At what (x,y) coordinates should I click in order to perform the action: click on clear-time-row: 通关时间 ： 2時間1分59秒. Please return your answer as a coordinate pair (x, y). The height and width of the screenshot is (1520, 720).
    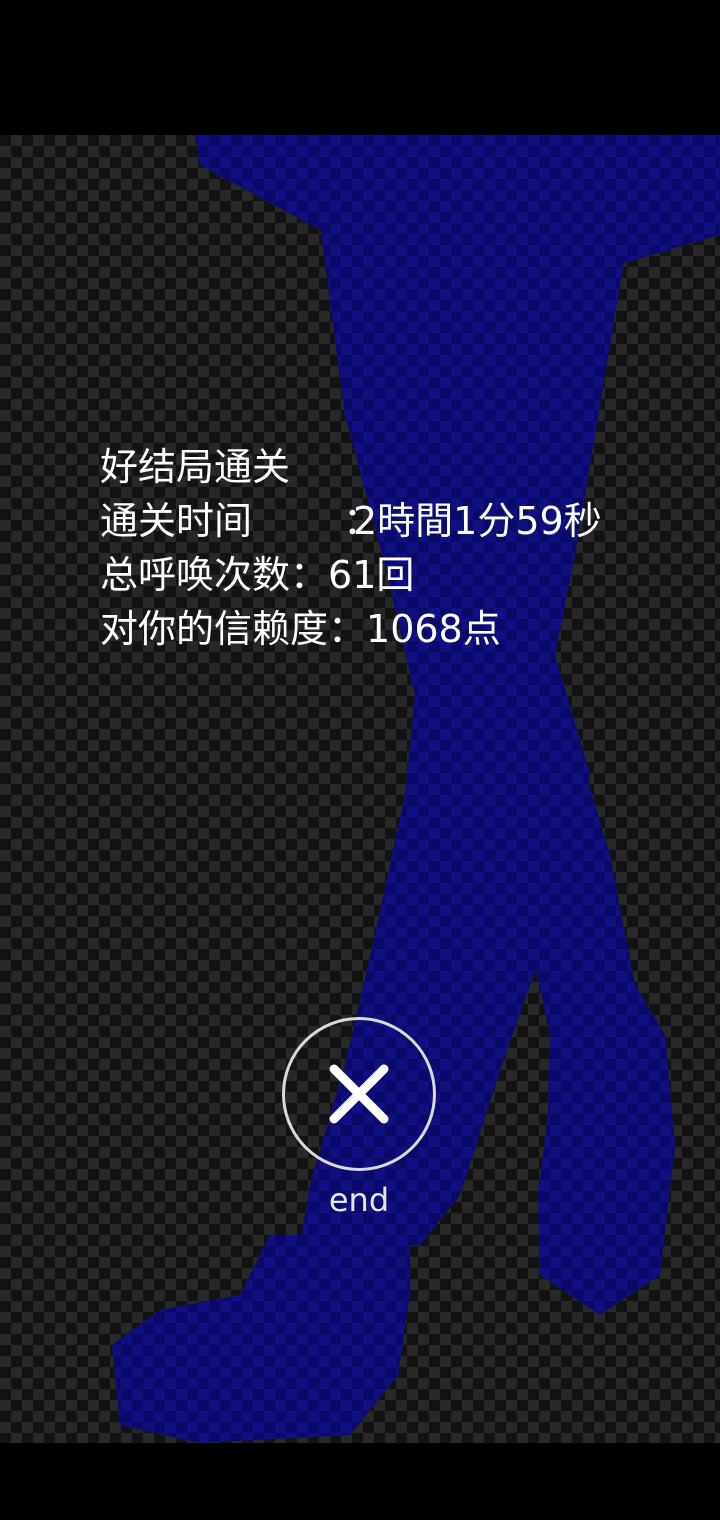
    Looking at the image, I should click on (351, 521).